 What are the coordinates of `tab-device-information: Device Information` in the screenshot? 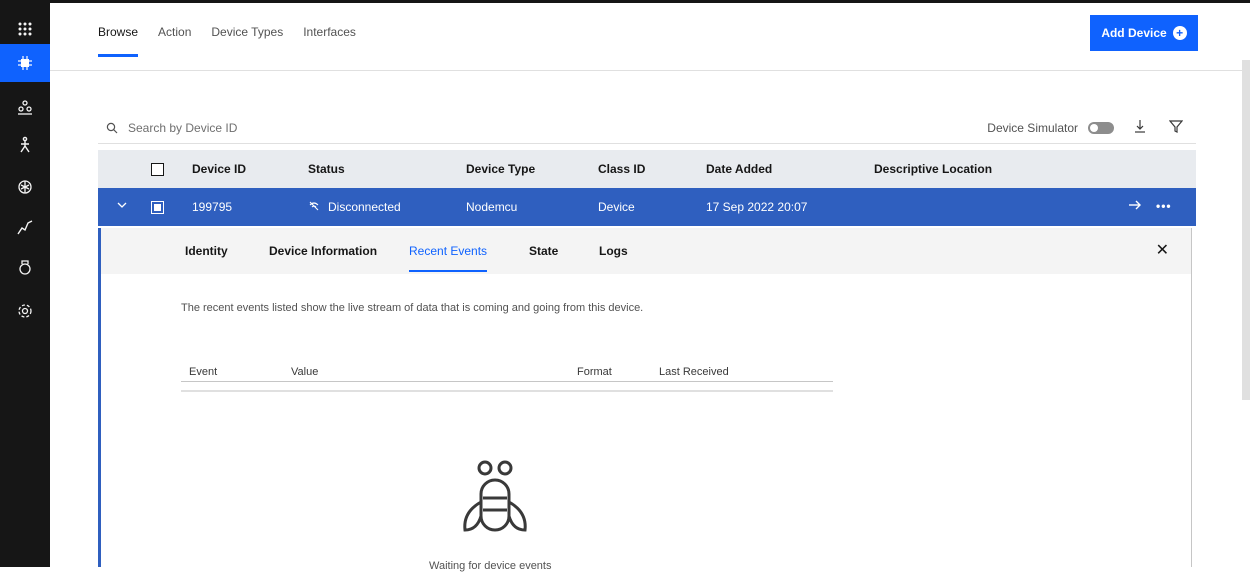 It's located at (323, 251).